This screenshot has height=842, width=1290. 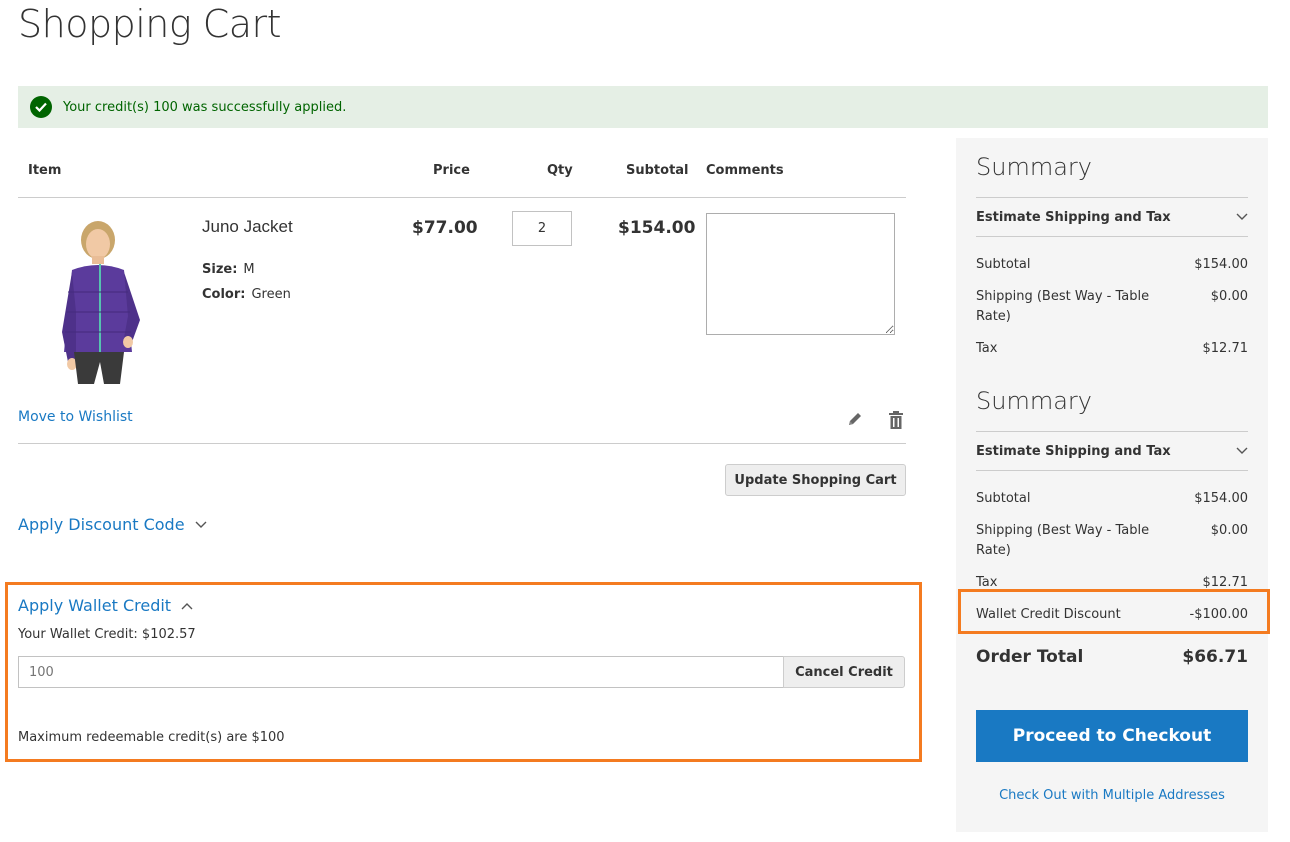 I want to click on checkout-multiple-addresses-link: Check Out with Multiple Addresses, so click(x=1112, y=795).